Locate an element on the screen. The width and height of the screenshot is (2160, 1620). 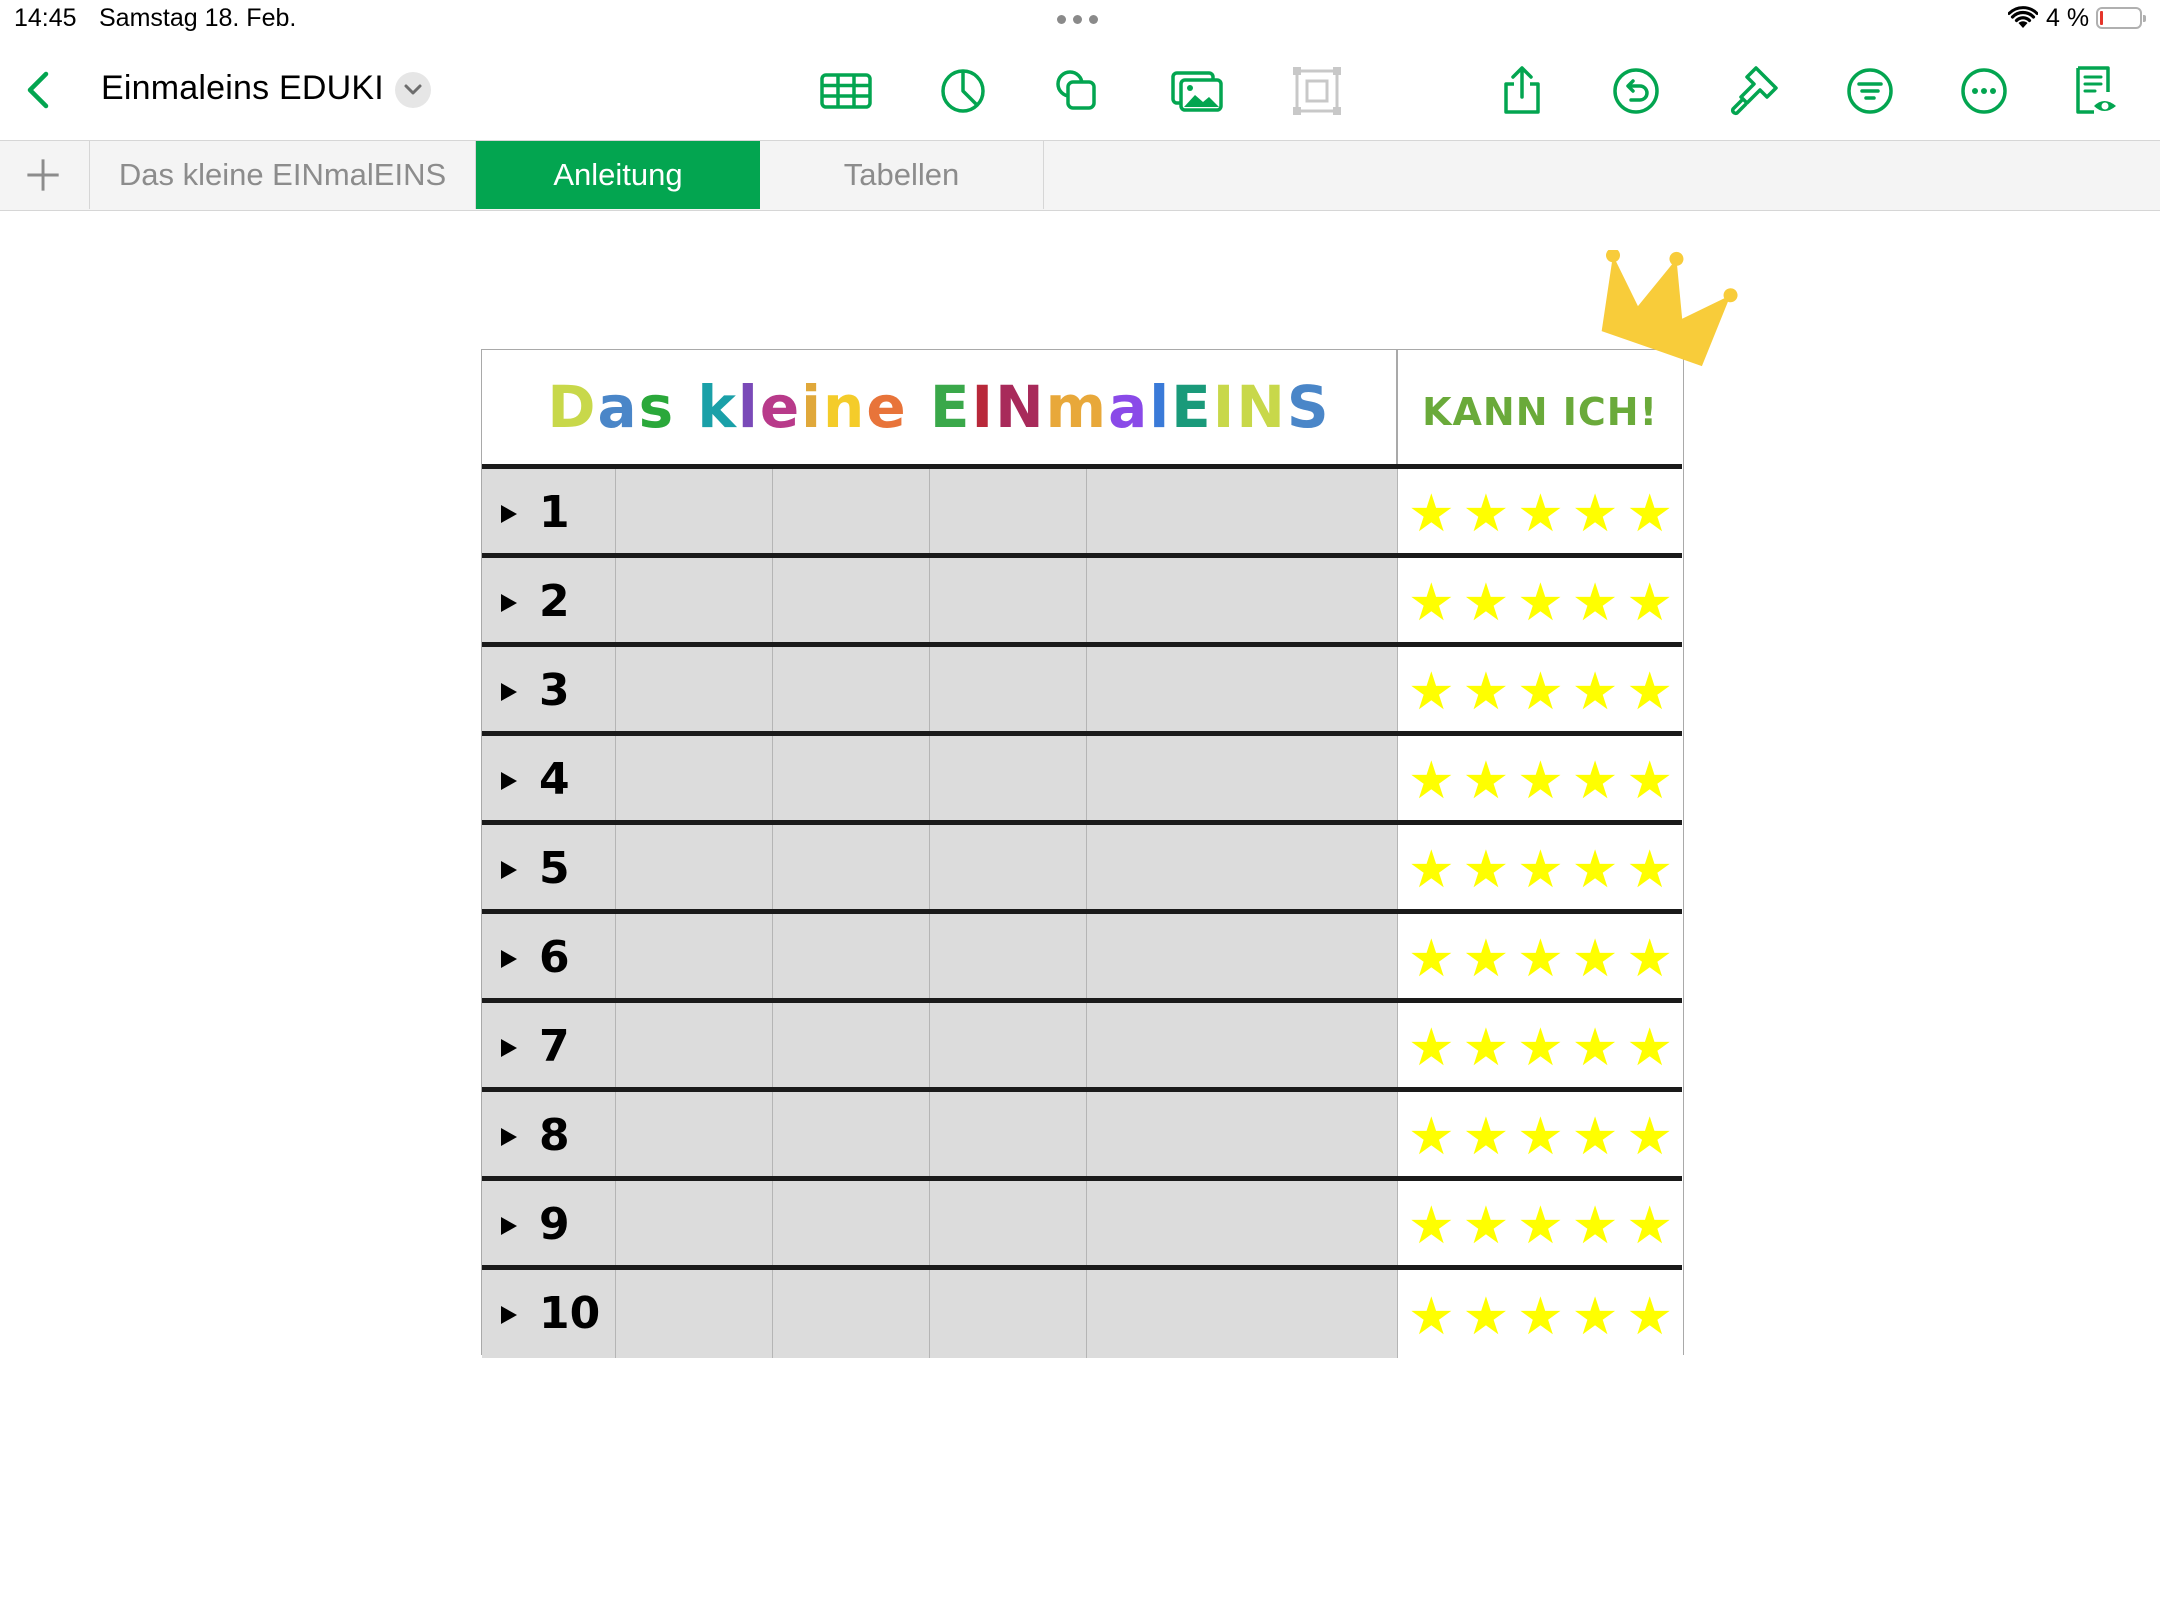
add-sheet-button is located at coordinates (45, 175).